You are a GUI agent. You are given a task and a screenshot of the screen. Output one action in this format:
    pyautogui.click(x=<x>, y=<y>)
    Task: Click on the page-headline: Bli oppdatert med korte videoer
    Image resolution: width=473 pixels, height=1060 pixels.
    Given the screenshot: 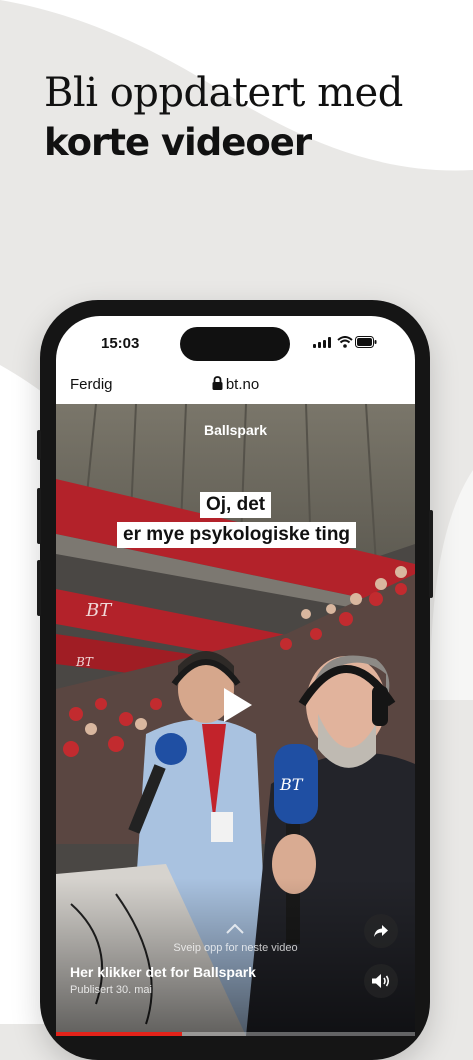 What is the action you would take?
    pyautogui.click(x=223, y=118)
    